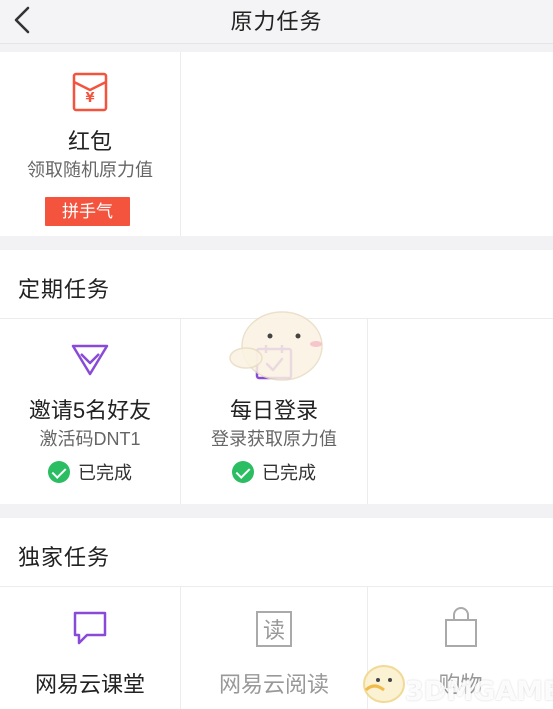 This screenshot has width=553, height=709. I want to click on shopping-bag-icon, so click(460, 627).